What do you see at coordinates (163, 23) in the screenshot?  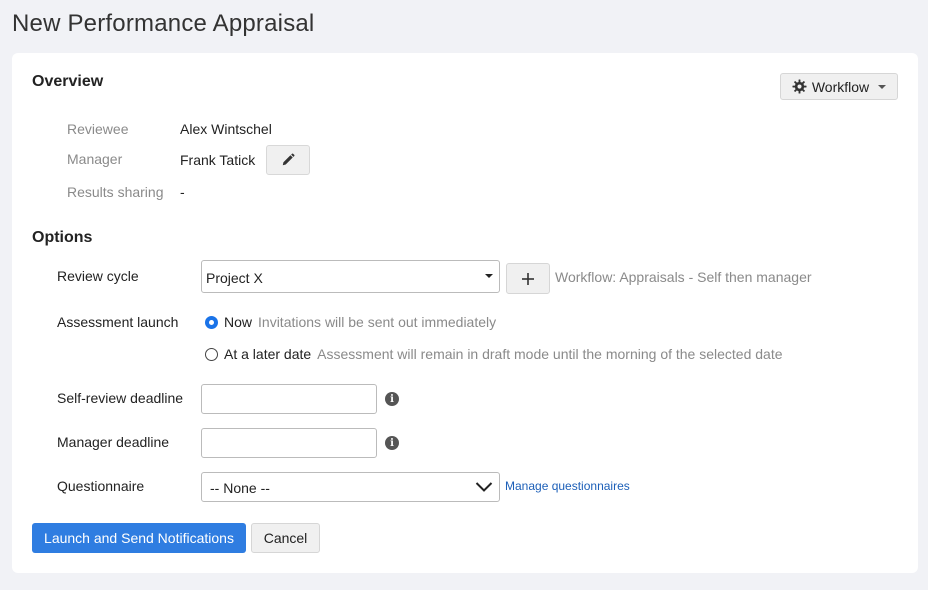 I see `page-title: New Performance Appraisal` at bounding box center [163, 23].